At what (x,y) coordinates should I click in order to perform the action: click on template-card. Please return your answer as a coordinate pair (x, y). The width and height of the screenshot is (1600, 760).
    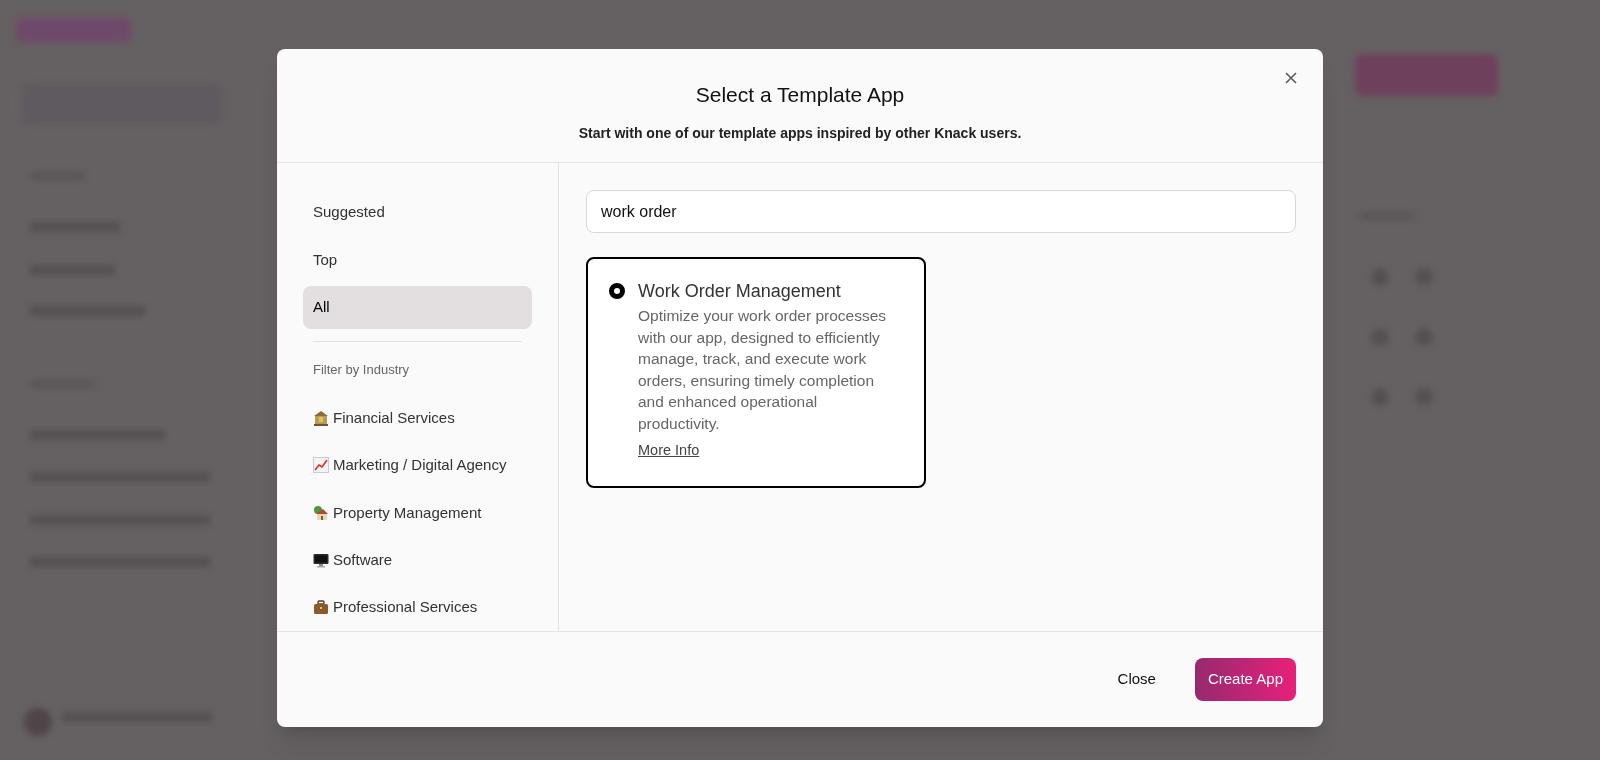
    Looking at the image, I should click on (756, 372).